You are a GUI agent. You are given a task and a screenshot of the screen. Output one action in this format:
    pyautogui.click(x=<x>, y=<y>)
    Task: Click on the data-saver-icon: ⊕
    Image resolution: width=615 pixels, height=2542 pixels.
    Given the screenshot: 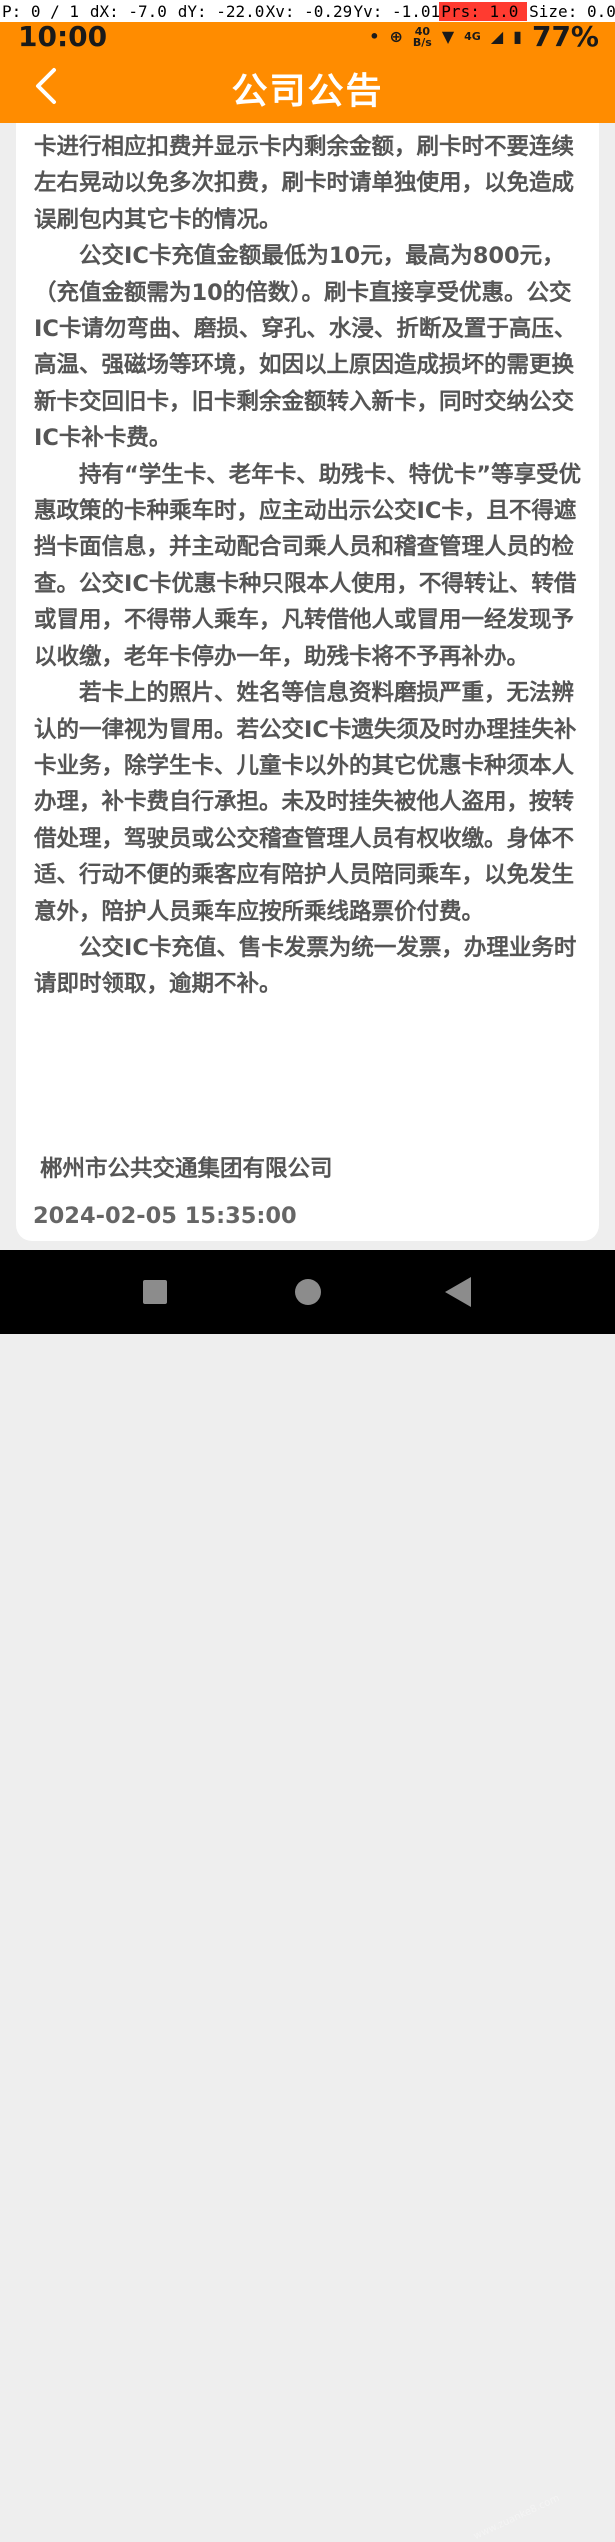 What is the action you would take?
    pyautogui.click(x=396, y=36)
    